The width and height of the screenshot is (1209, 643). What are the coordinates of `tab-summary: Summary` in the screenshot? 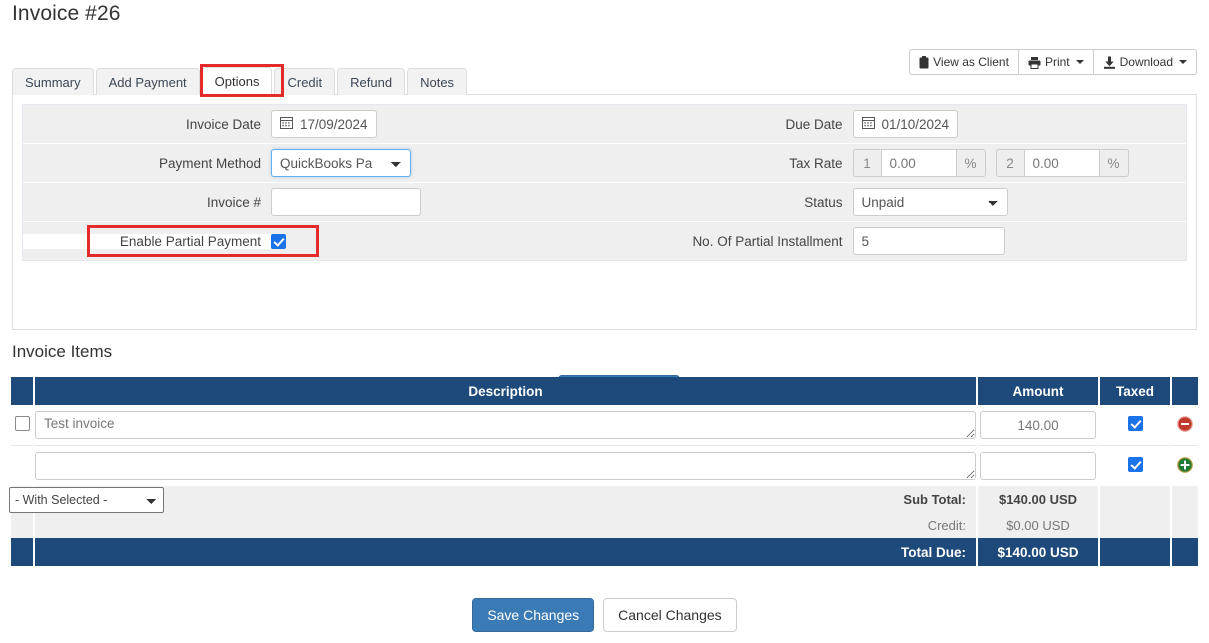 It's located at (53, 81).